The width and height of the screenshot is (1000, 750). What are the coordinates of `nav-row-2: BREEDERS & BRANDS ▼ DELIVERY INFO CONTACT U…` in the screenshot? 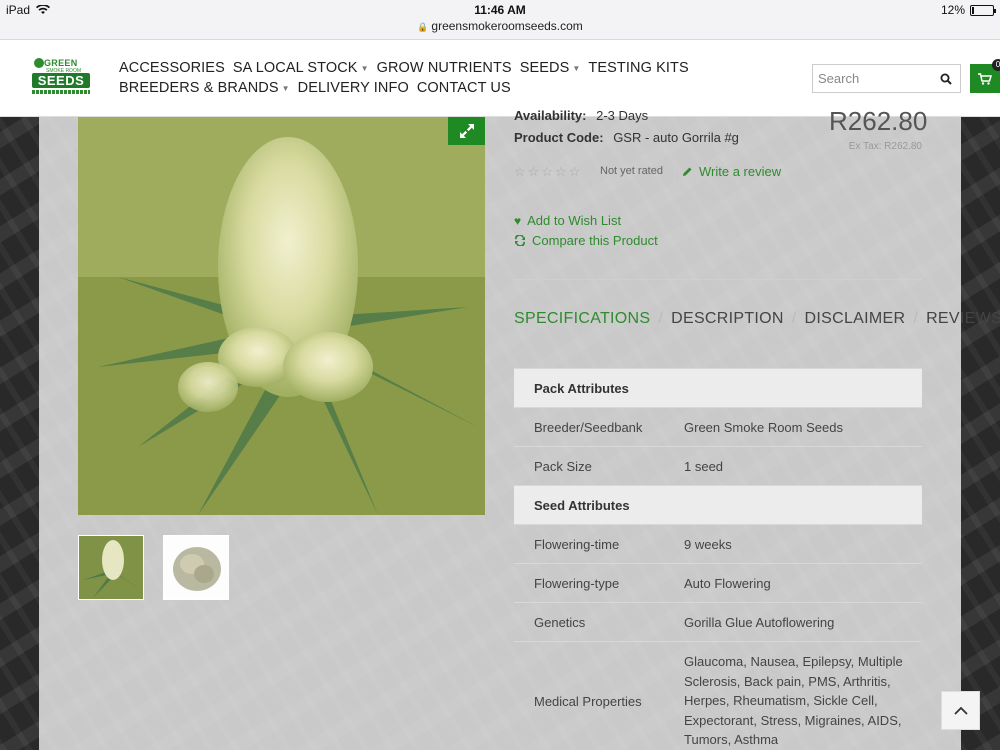 It's located at (419, 88).